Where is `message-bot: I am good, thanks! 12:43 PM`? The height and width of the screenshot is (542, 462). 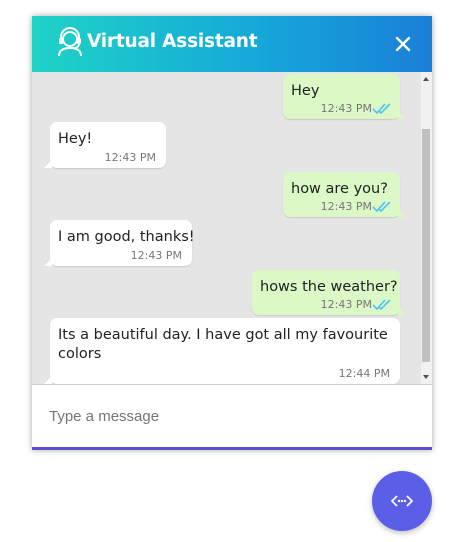
message-bot: I am good, thanks! 12:43 PM is located at coordinates (119, 243).